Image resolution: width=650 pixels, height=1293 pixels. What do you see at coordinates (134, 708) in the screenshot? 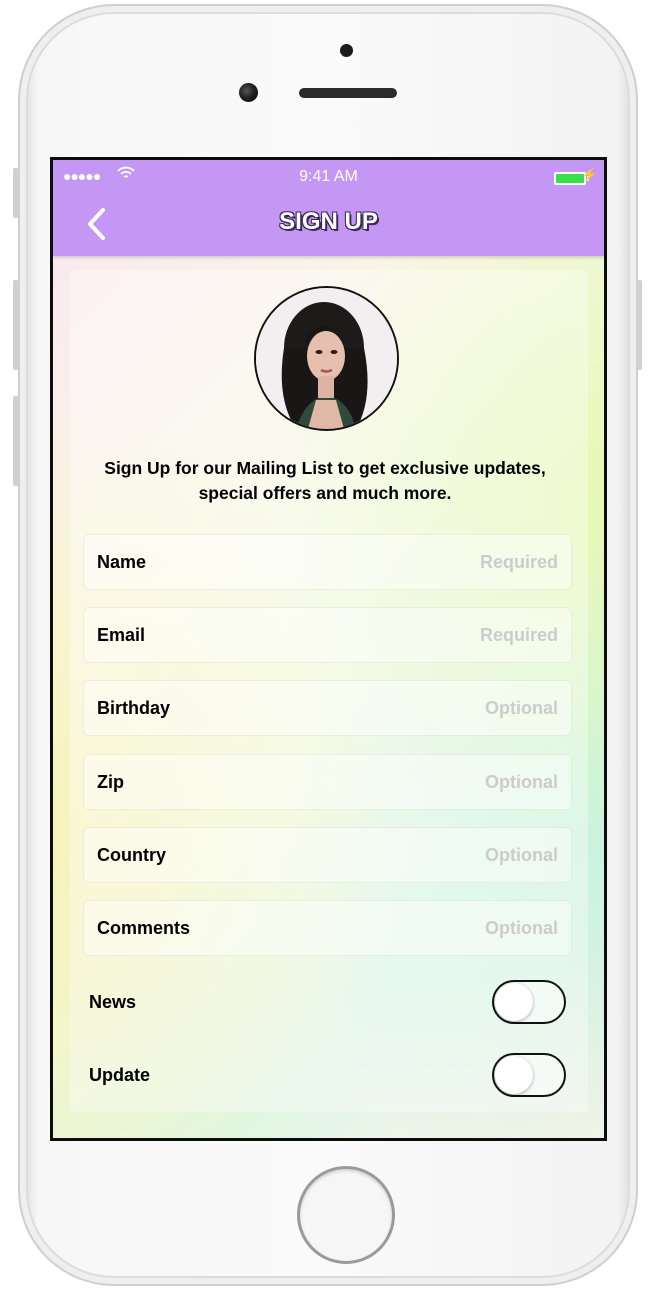
I see `field-label: Birthday` at bounding box center [134, 708].